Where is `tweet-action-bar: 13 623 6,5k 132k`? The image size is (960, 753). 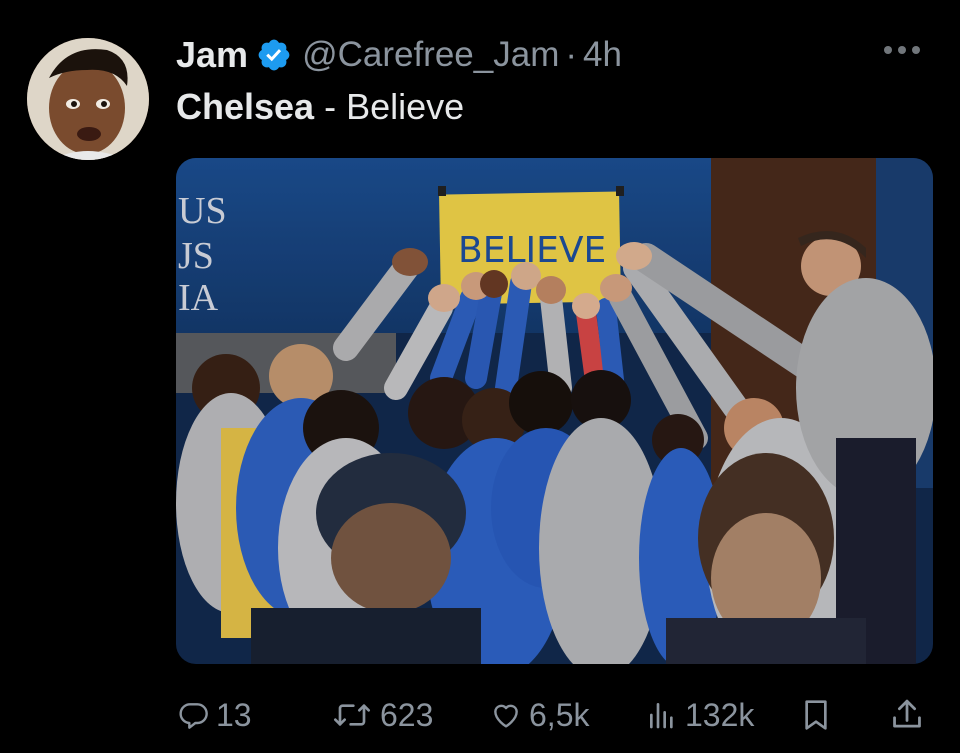
tweet-action-bar: 13 623 6,5k 132k is located at coordinates (480, 715).